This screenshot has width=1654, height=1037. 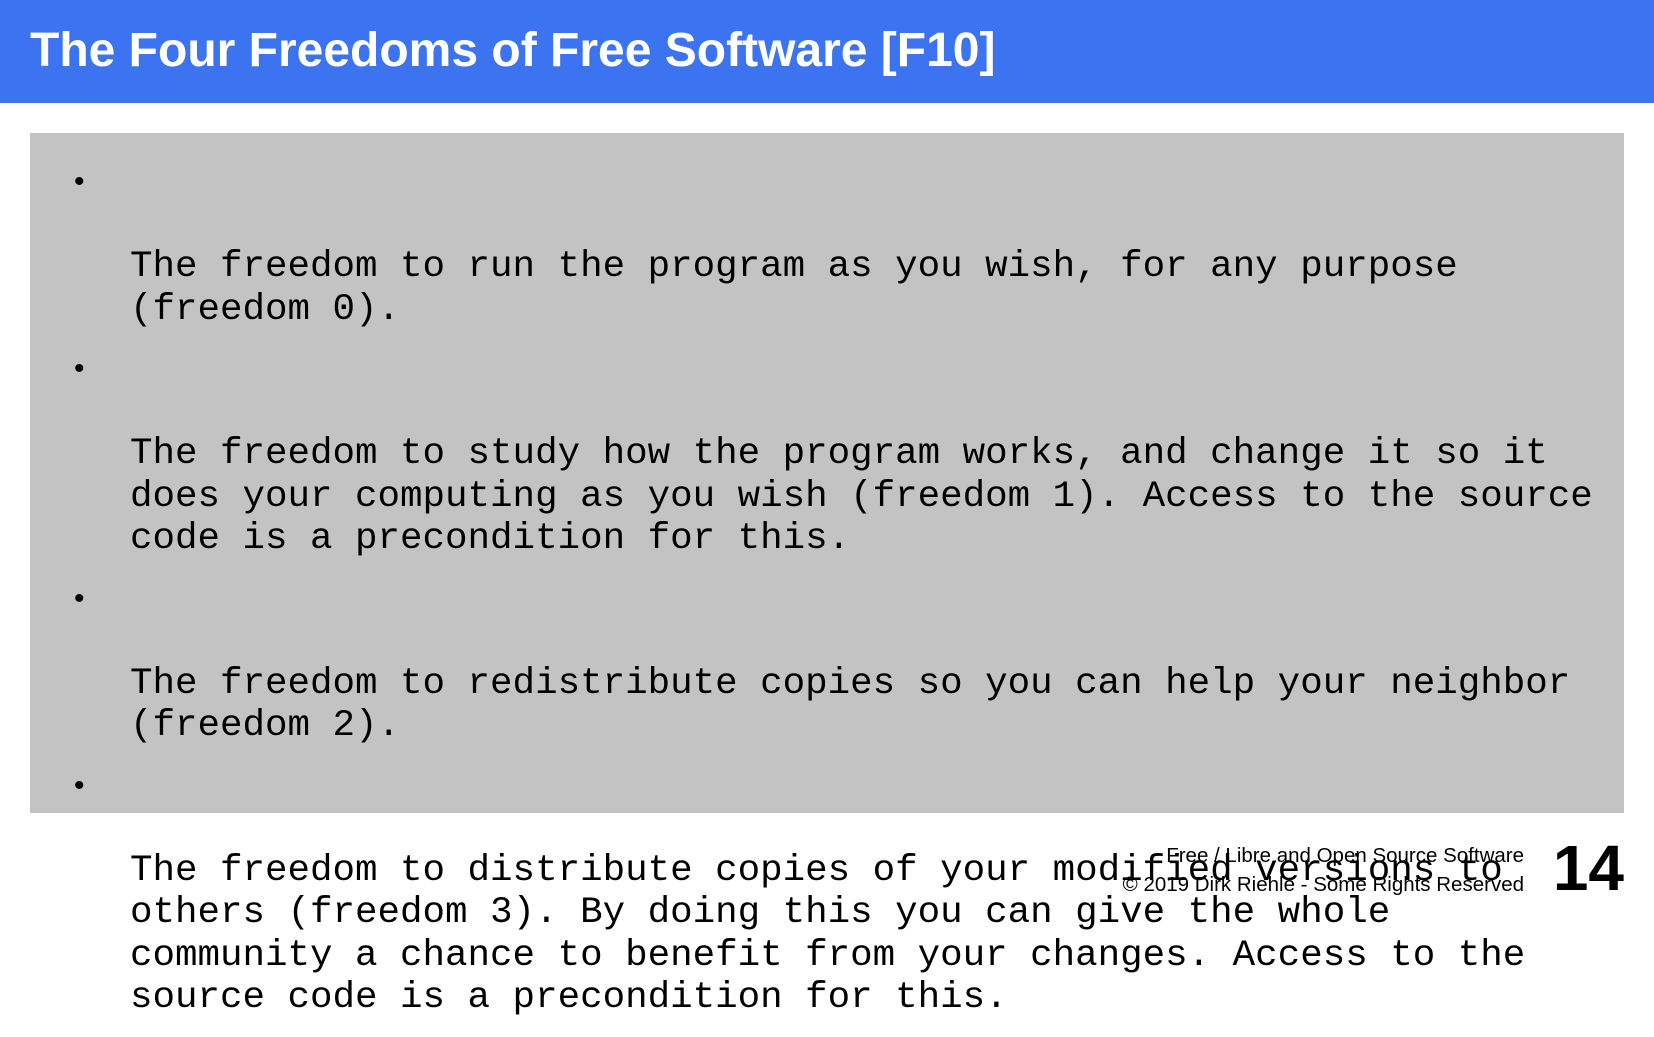 What do you see at coordinates (1345, 855) in the screenshot?
I see `footer-course-title: Free / Libre and Open Source Software` at bounding box center [1345, 855].